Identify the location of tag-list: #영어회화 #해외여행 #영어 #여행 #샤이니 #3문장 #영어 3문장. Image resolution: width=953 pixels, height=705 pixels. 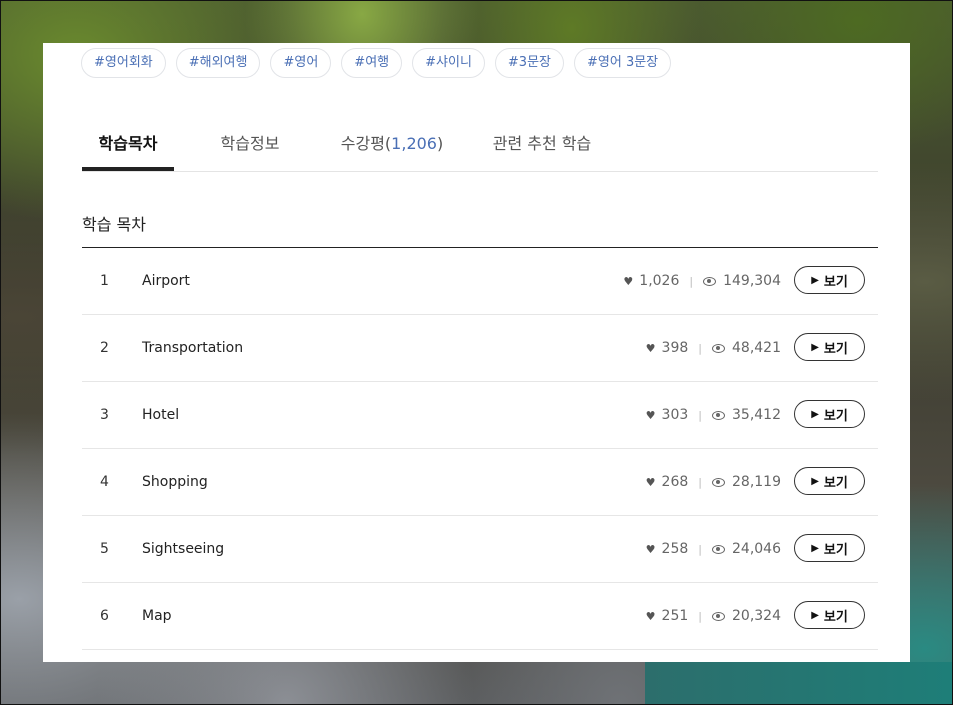
(376, 63).